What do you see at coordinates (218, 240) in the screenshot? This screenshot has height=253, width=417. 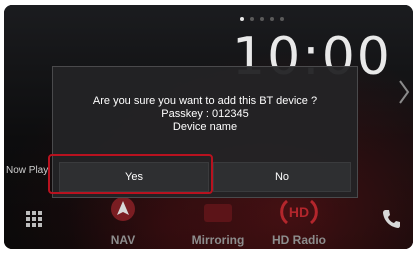 I see `dock-tile-label: Mirroring` at bounding box center [218, 240].